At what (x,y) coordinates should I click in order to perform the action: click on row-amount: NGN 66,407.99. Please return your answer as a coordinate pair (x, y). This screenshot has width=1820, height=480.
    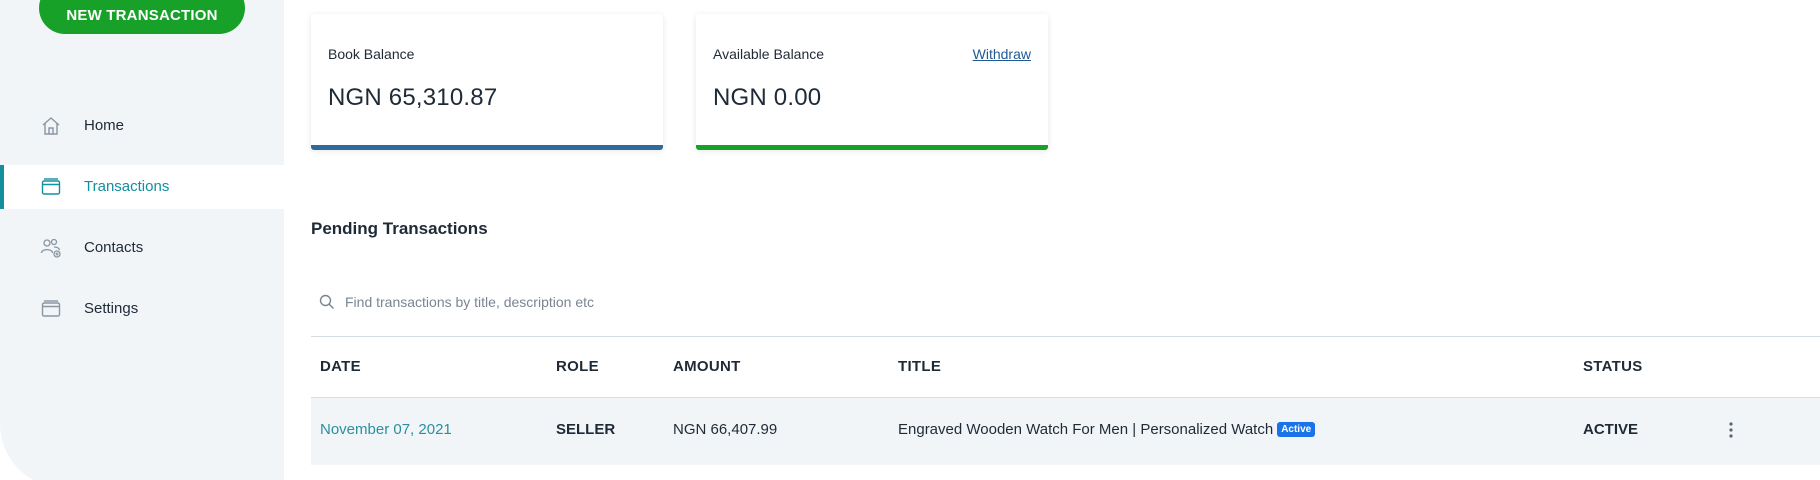
    Looking at the image, I should click on (725, 429).